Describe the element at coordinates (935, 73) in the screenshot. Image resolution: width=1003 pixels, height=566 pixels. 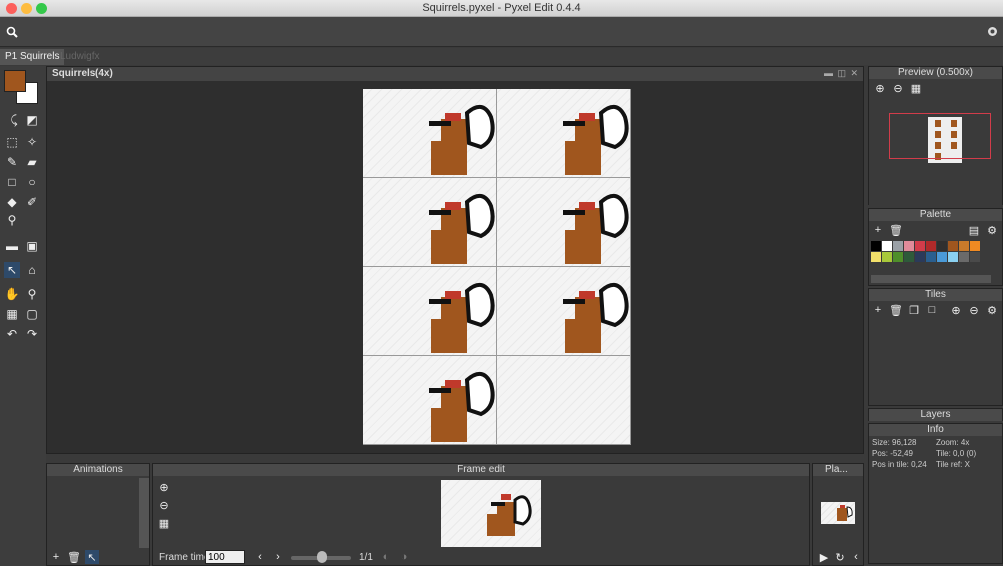
I see `preview-header: Preview (0.500x)` at that location.